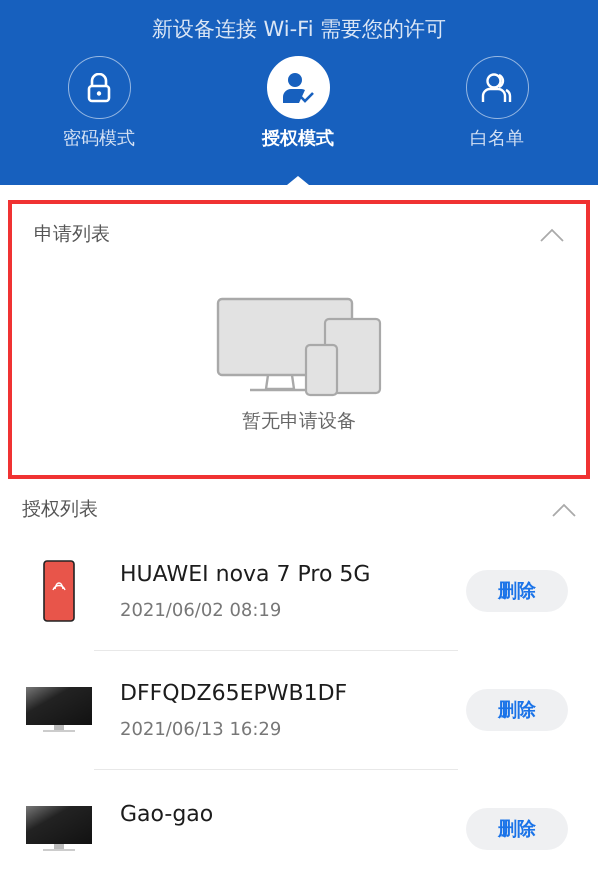 The width and height of the screenshot is (598, 874). I want to click on section-title: 授权列表, so click(60, 509).